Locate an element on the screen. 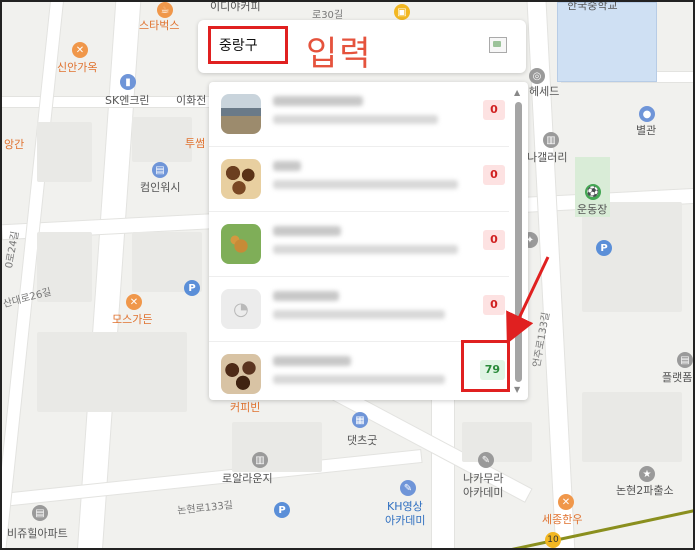 Image resolution: width=695 pixels, height=550 pixels. annotation-arrow-icon is located at coordinates (528, 300).